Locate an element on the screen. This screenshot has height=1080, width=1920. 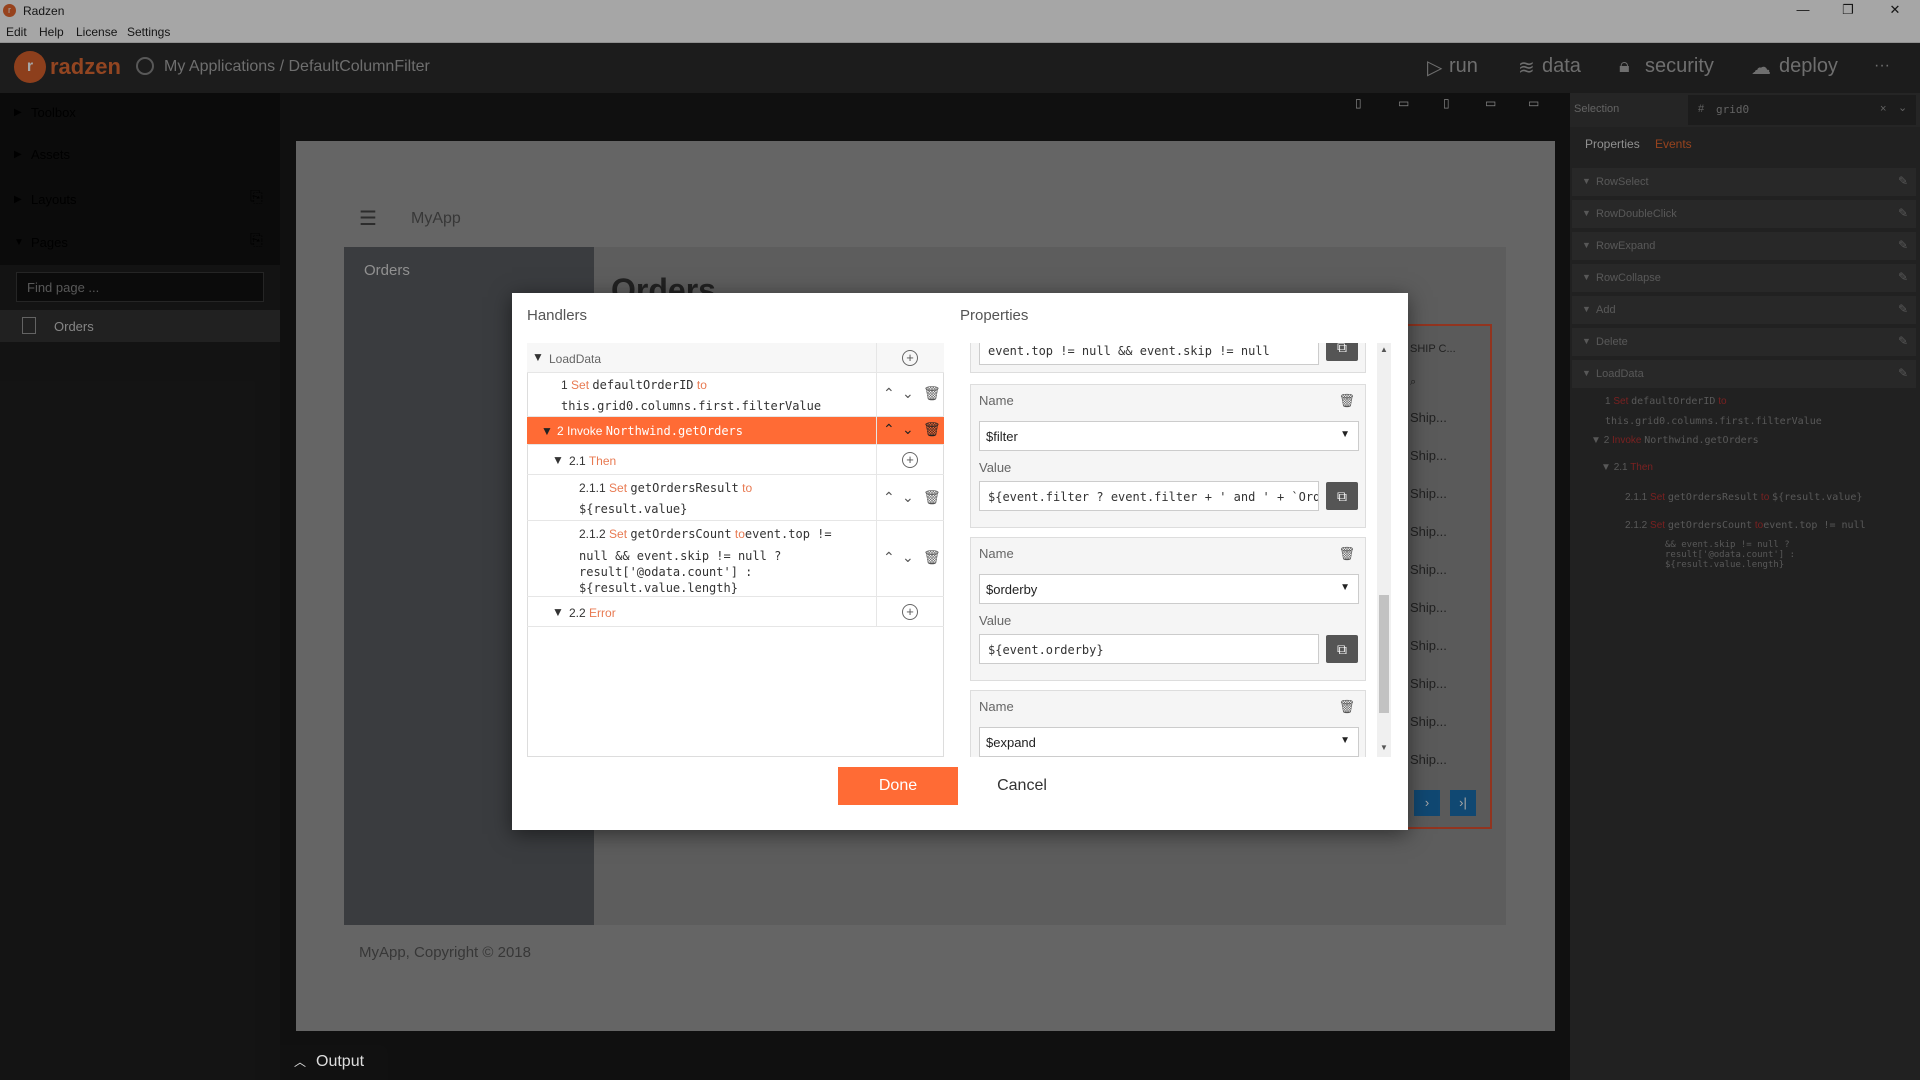
chevron-up-icon: ︿ is located at coordinates (300, 1062).